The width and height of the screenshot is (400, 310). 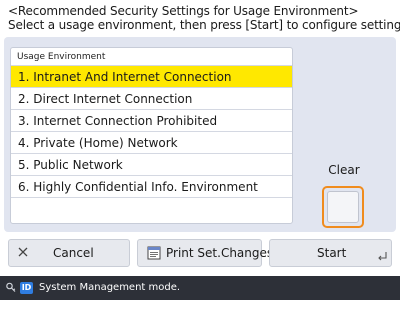 I want to click on start-label: Start, so click(x=332, y=253).